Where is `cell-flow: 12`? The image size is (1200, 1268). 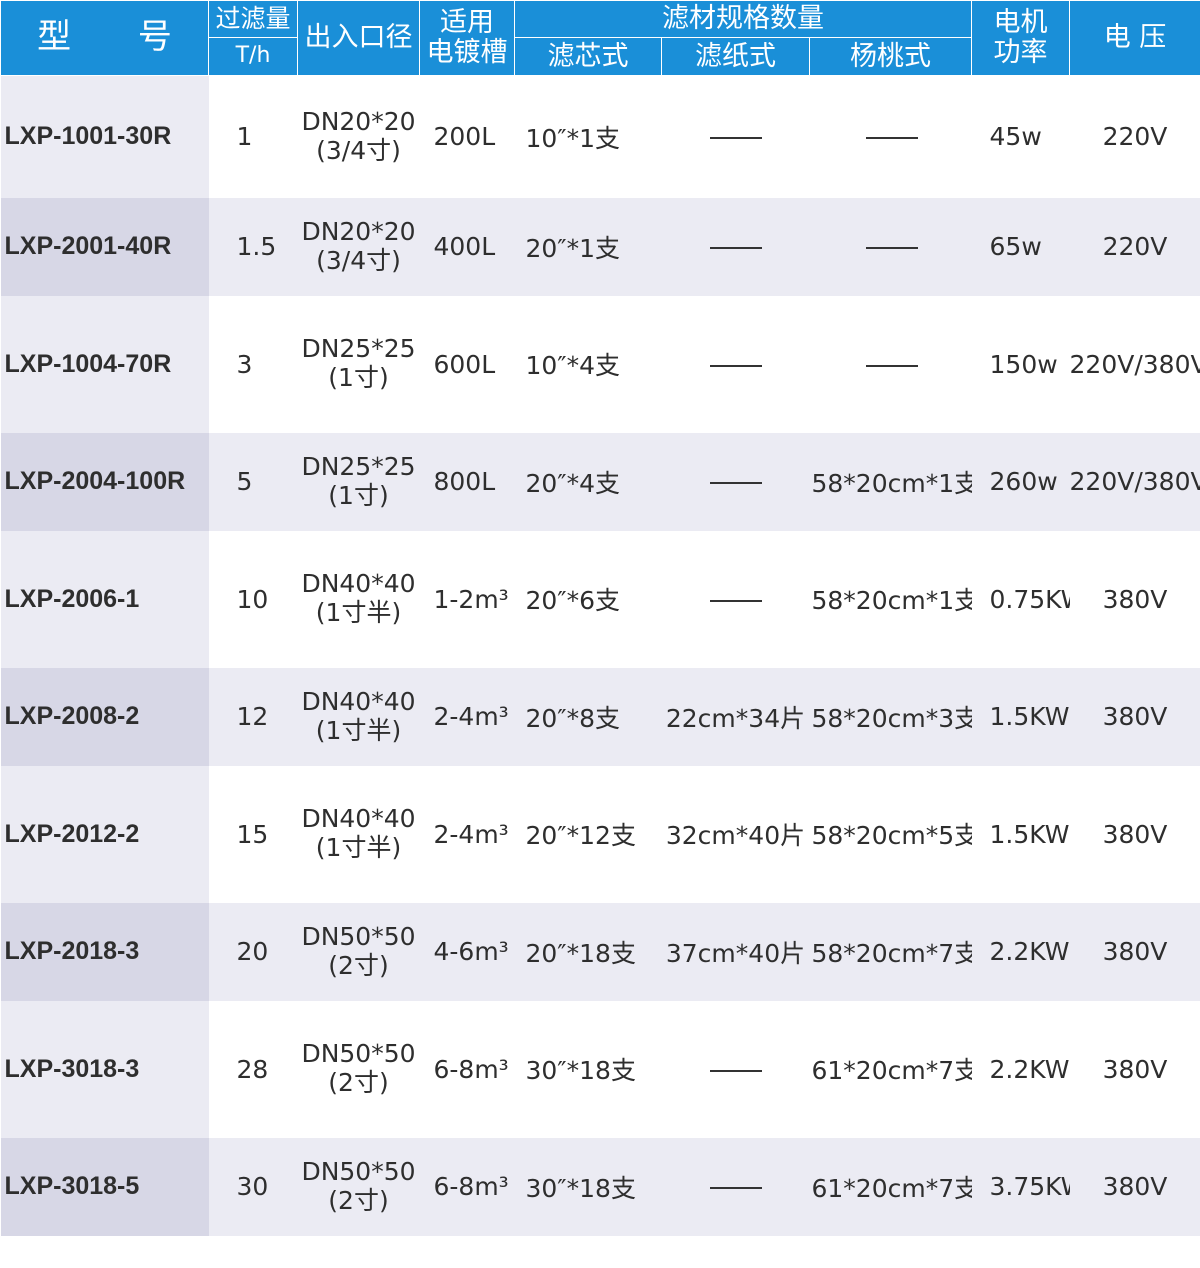
cell-flow: 12 is located at coordinates (253, 716).